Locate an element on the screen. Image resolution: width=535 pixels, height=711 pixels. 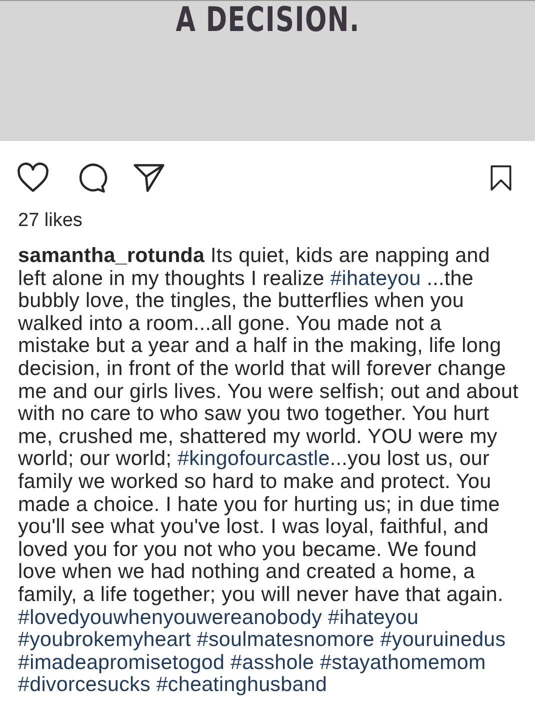
hashtag-link: #lovedyouwhenyouwereanobody is located at coordinates (170, 617).